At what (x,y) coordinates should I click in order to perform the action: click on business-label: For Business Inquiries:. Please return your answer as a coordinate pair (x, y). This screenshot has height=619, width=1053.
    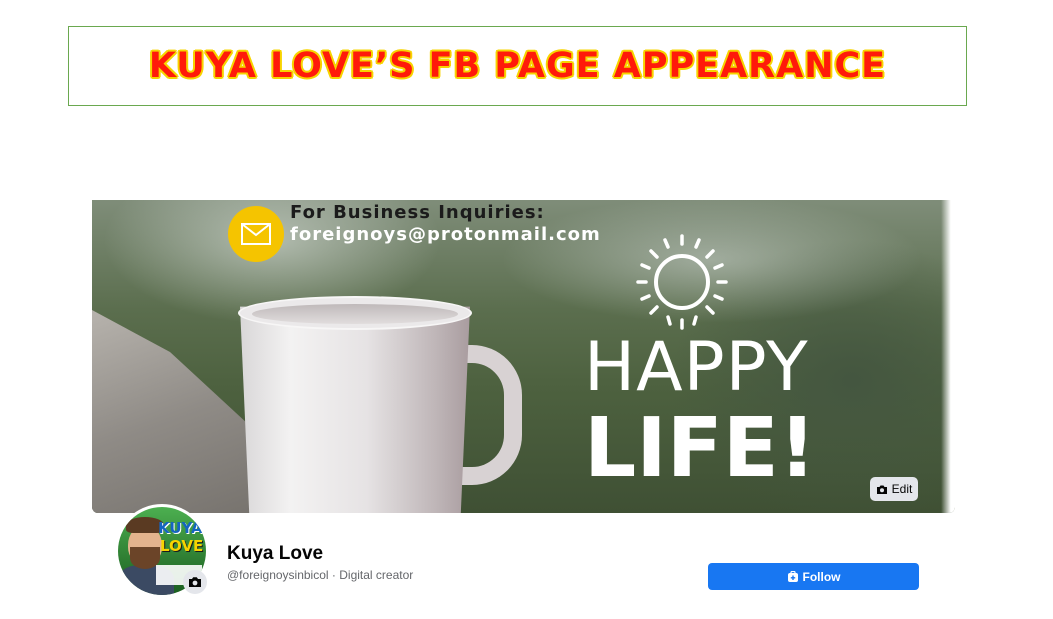
    Looking at the image, I should click on (417, 212).